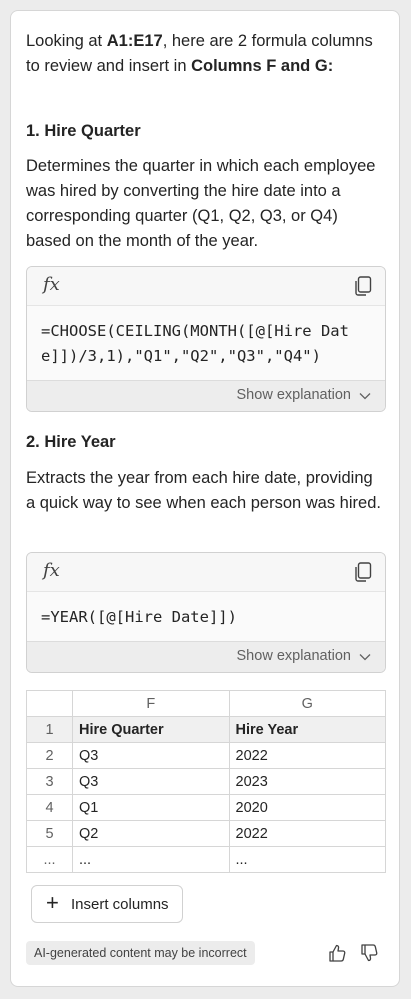  What do you see at coordinates (206, 656) in the screenshot?
I see `formula-2-show-explanation: Show explanation` at bounding box center [206, 656].